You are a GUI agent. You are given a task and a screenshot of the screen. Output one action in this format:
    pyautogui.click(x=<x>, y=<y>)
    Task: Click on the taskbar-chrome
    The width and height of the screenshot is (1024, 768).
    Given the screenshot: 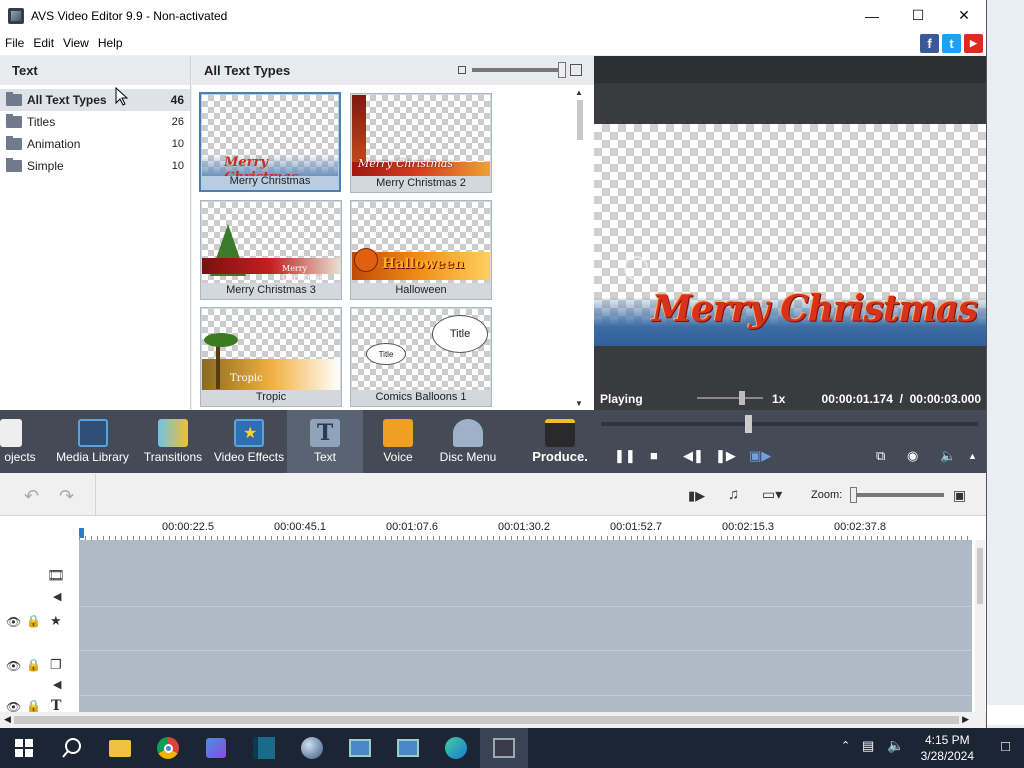 What is the action you would take?
    pyautogui.click(x=168, y=748)
    